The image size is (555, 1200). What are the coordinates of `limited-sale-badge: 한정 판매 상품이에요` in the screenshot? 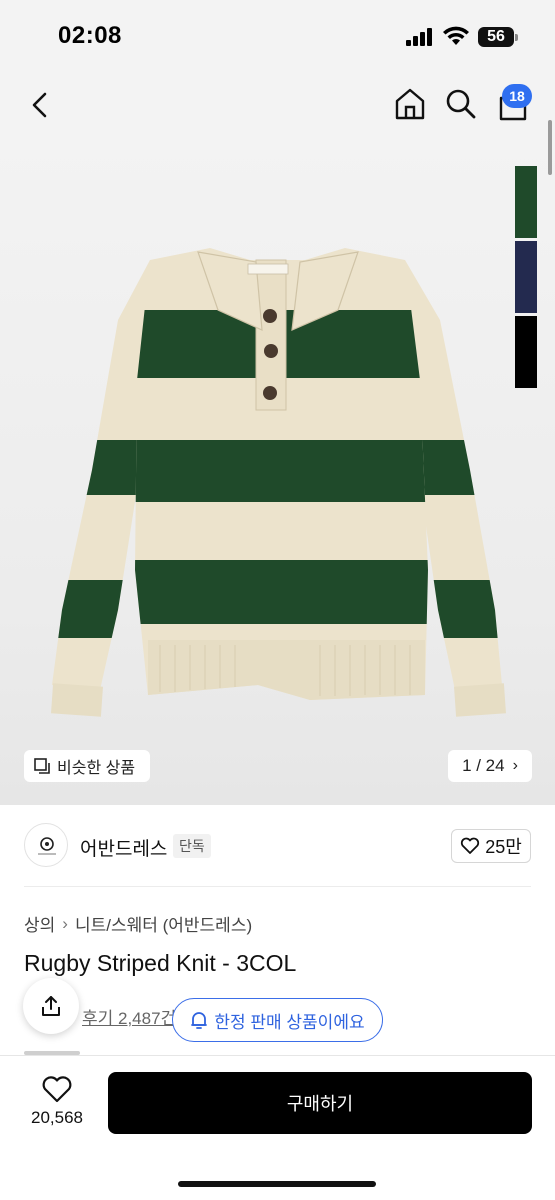 It's located at (277, 1020).